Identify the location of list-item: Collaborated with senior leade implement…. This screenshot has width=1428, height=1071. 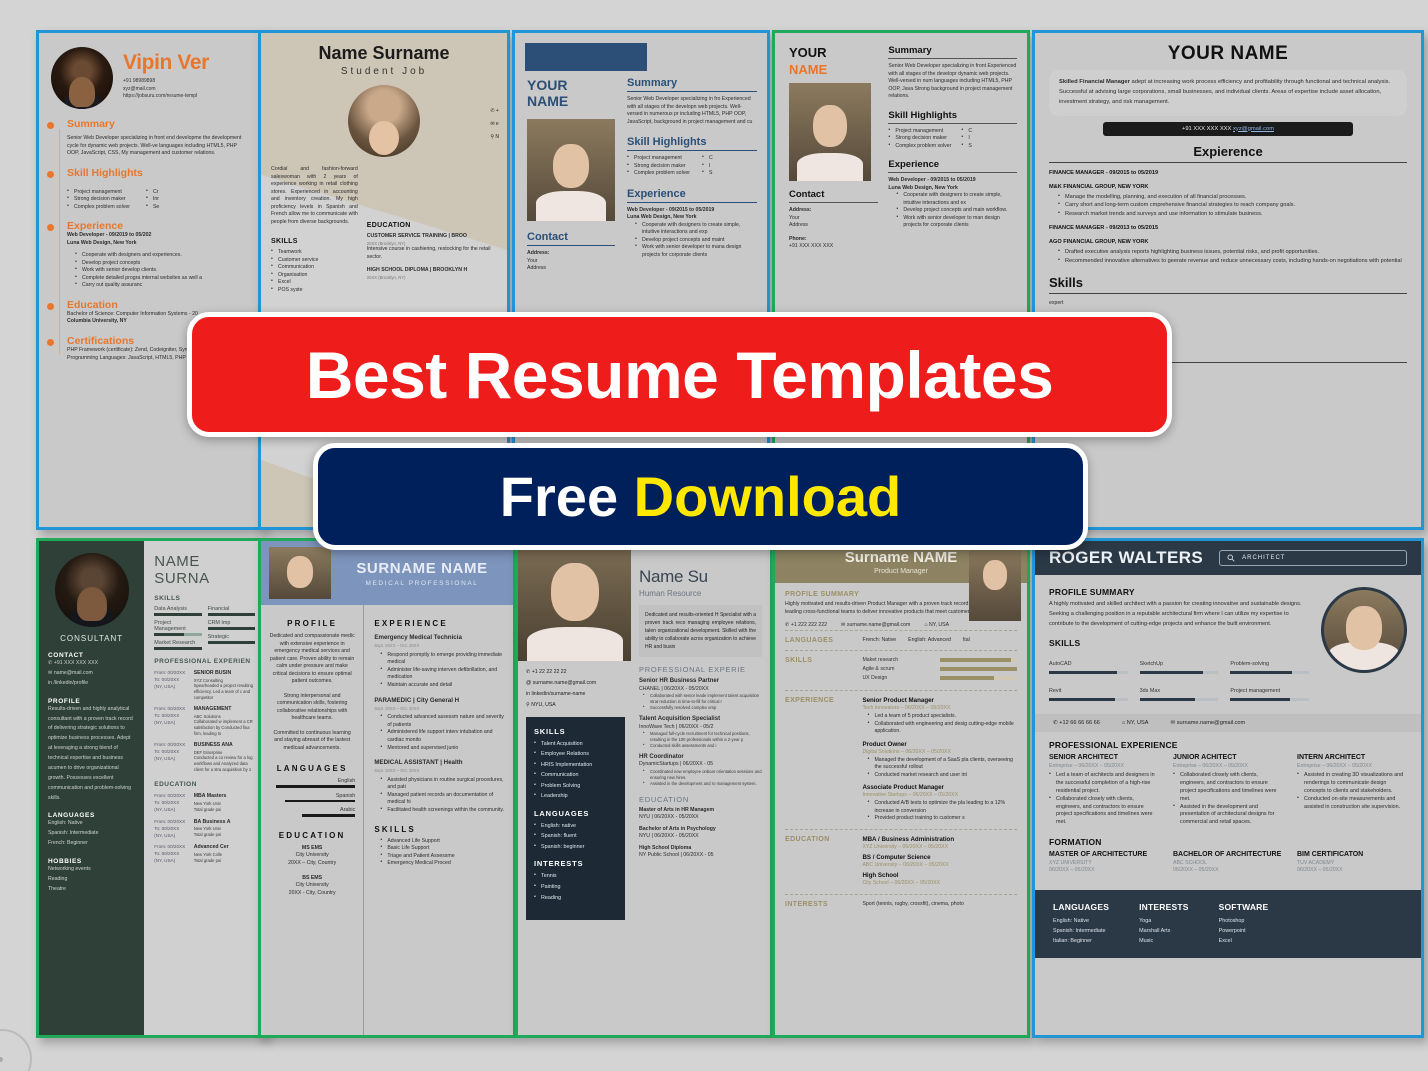
(702, 698).